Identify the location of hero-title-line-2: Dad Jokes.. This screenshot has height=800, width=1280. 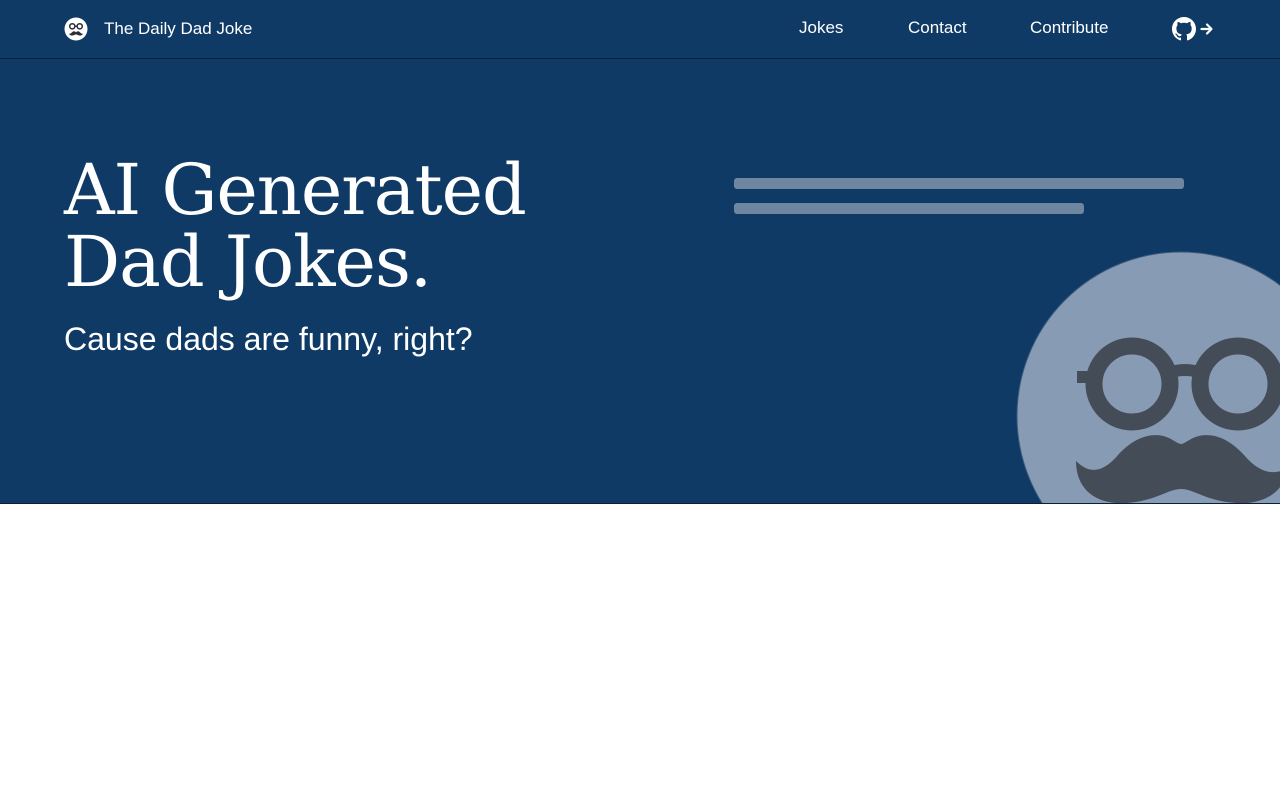
(248, 262).